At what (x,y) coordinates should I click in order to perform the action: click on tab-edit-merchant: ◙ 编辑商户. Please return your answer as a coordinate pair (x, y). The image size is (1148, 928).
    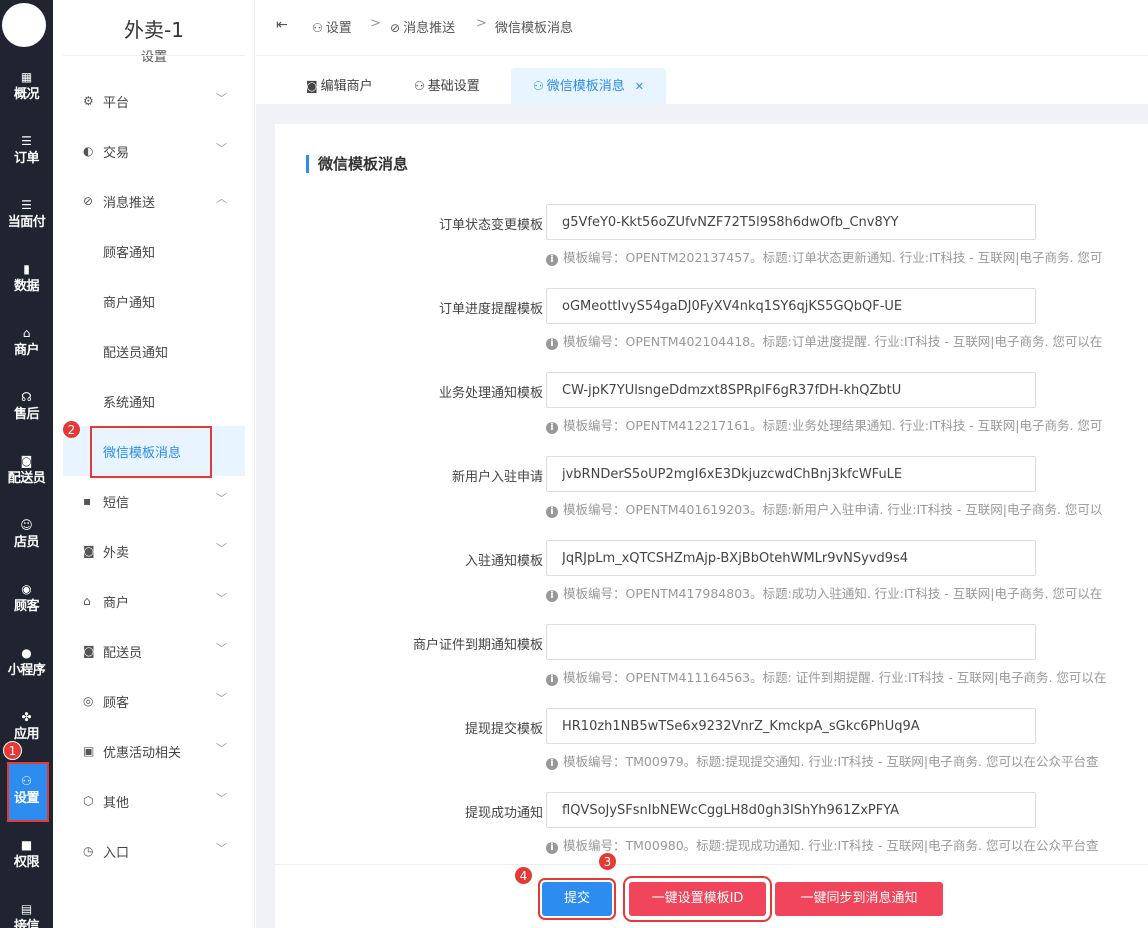
    Looking at the image, I should click on (339, 86).